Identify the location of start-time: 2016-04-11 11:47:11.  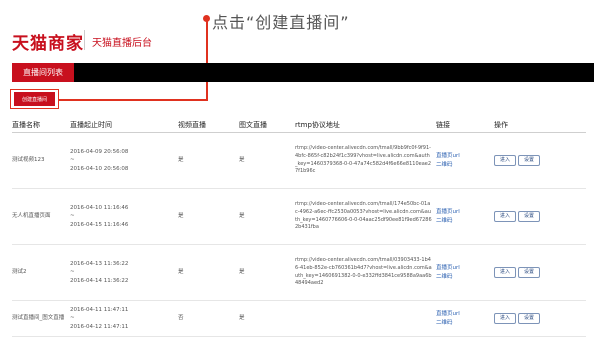
(99, 310).